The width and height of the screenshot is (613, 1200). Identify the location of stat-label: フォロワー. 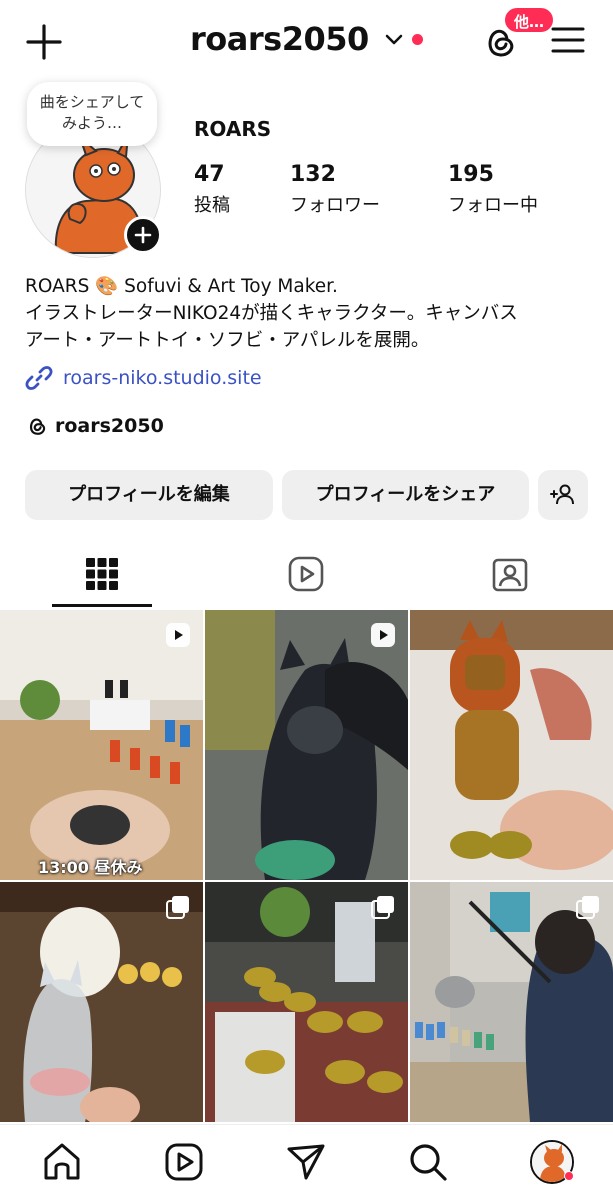
(335, 205).